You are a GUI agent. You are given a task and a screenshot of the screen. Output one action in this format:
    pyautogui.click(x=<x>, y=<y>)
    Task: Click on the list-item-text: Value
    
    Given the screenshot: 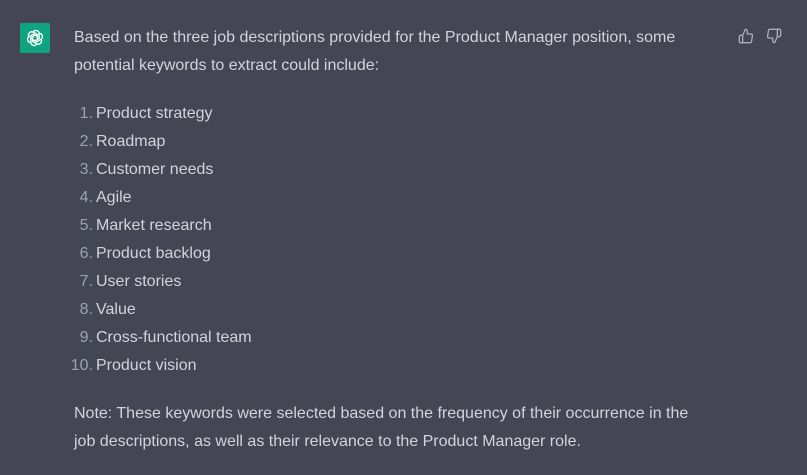 What is the action you would take?
    pyautogui.click(x=116, y=309)
    